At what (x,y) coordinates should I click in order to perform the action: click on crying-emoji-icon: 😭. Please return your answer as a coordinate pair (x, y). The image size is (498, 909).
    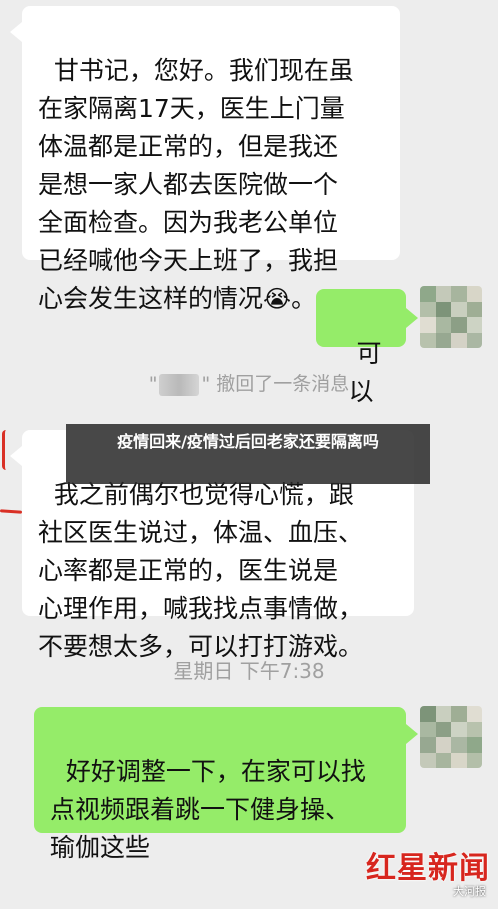
    Looking at the image, I should click on (277, 299).